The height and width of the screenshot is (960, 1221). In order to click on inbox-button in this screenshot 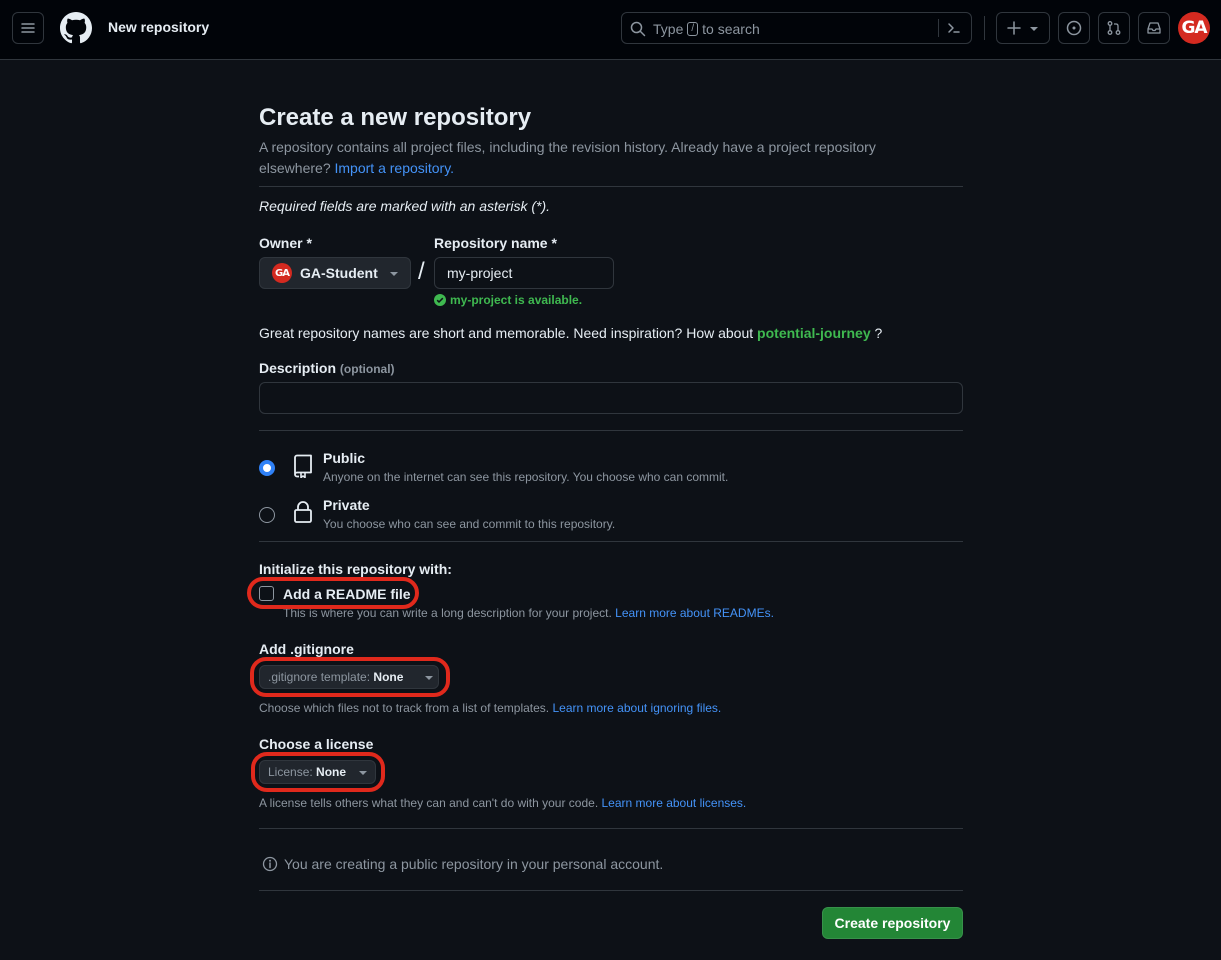, I will do `click(1154, 28)`.